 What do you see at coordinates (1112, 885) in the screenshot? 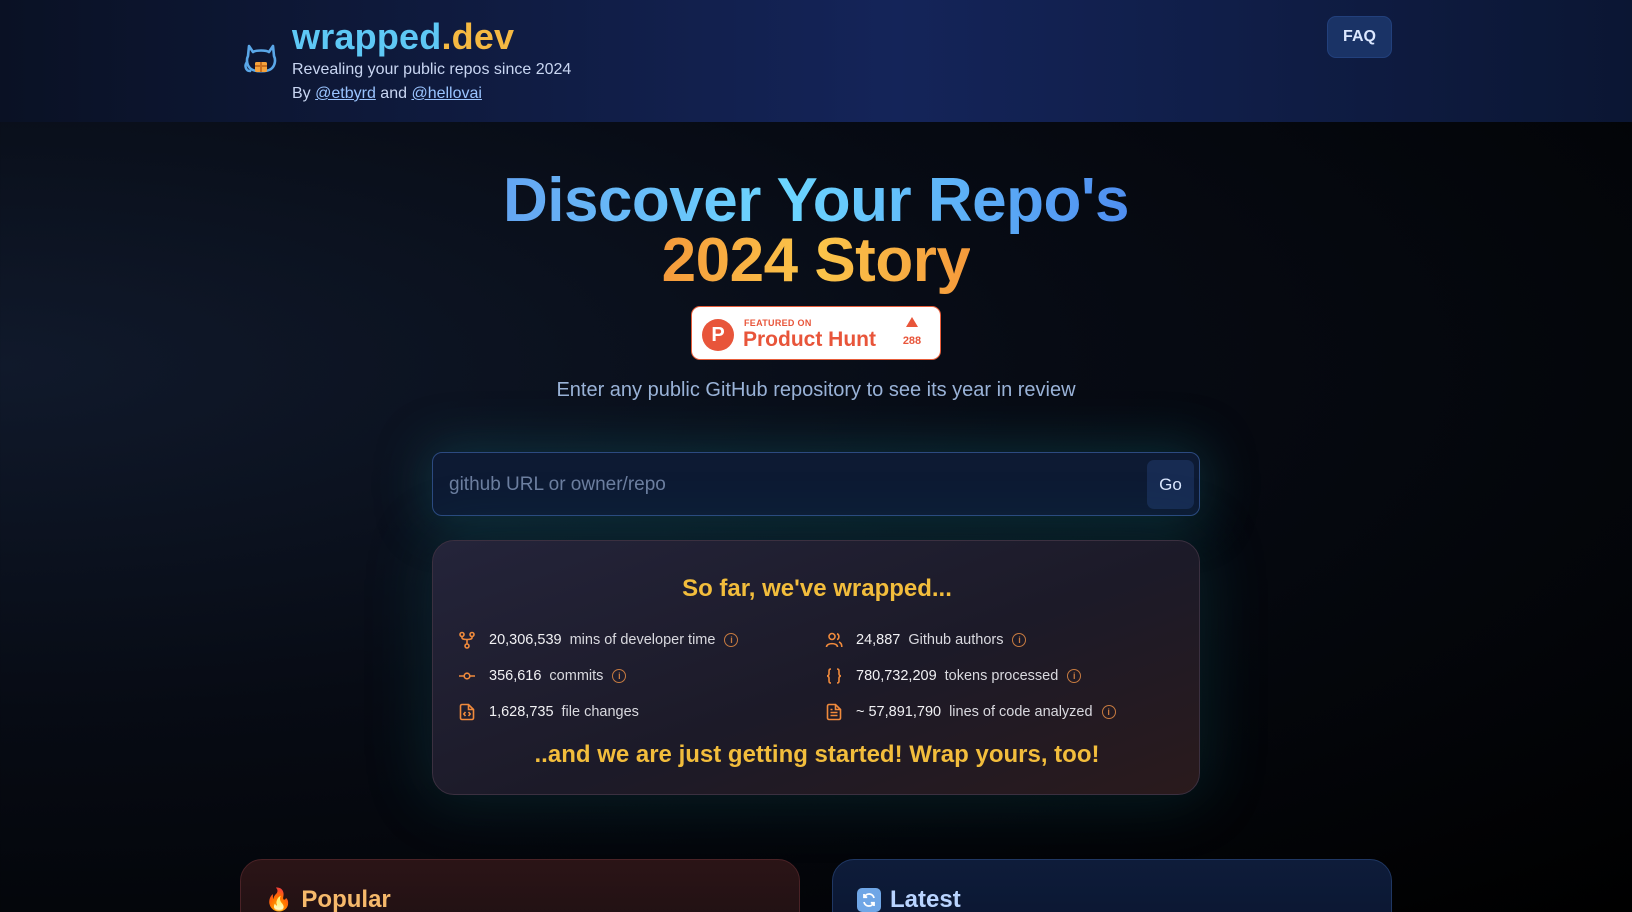
I see `latest-panel: Latest` at bounding box center [1112, 885].